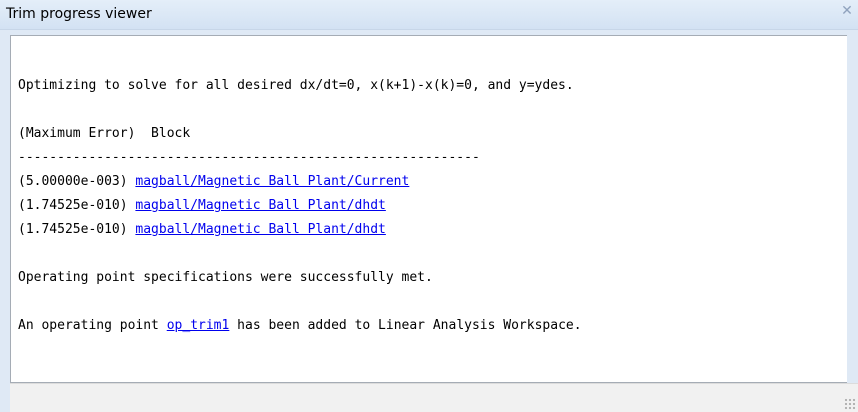 This screenshot has width=858, height=412. What do you see at coordinates (850, 404) in the screenshot?
I see `resize-grip-icon` at bounding box center [850, 404].